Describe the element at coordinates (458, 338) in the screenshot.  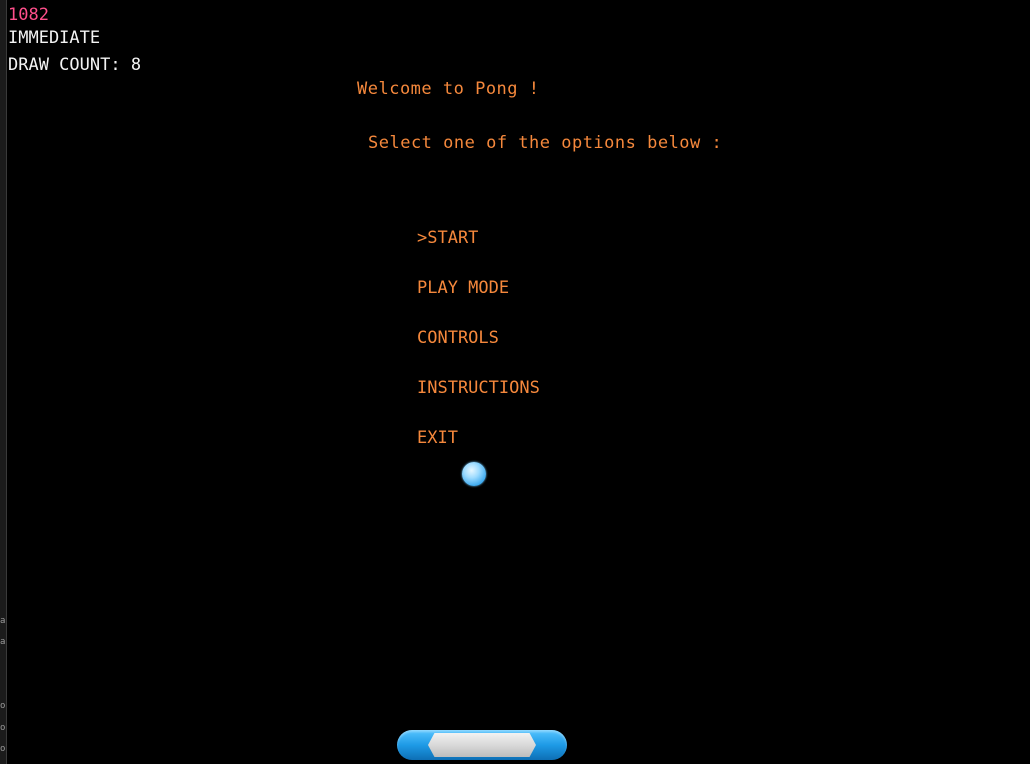
I see `menu-item-controls: CONTROLS` at that location.